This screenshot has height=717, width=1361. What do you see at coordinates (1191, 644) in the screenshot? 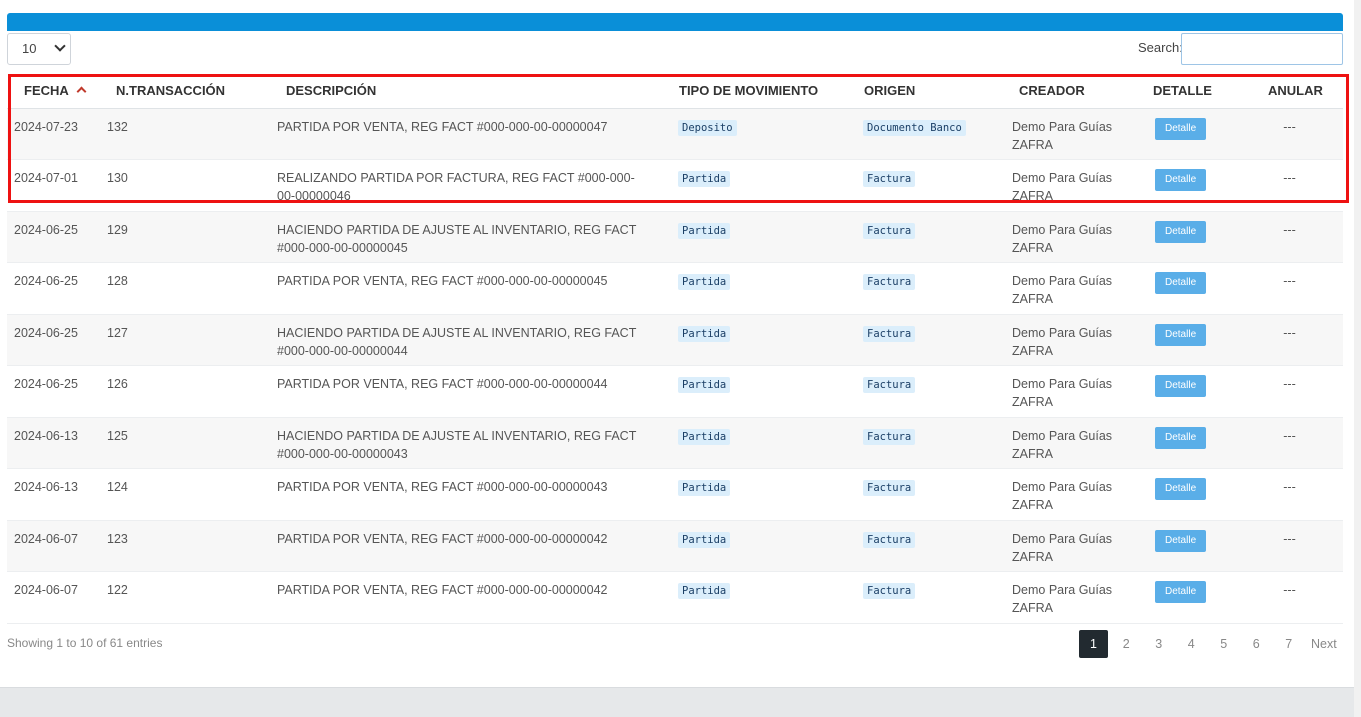
I see `page-button-4: 4` at bounding box center [1191, 644].